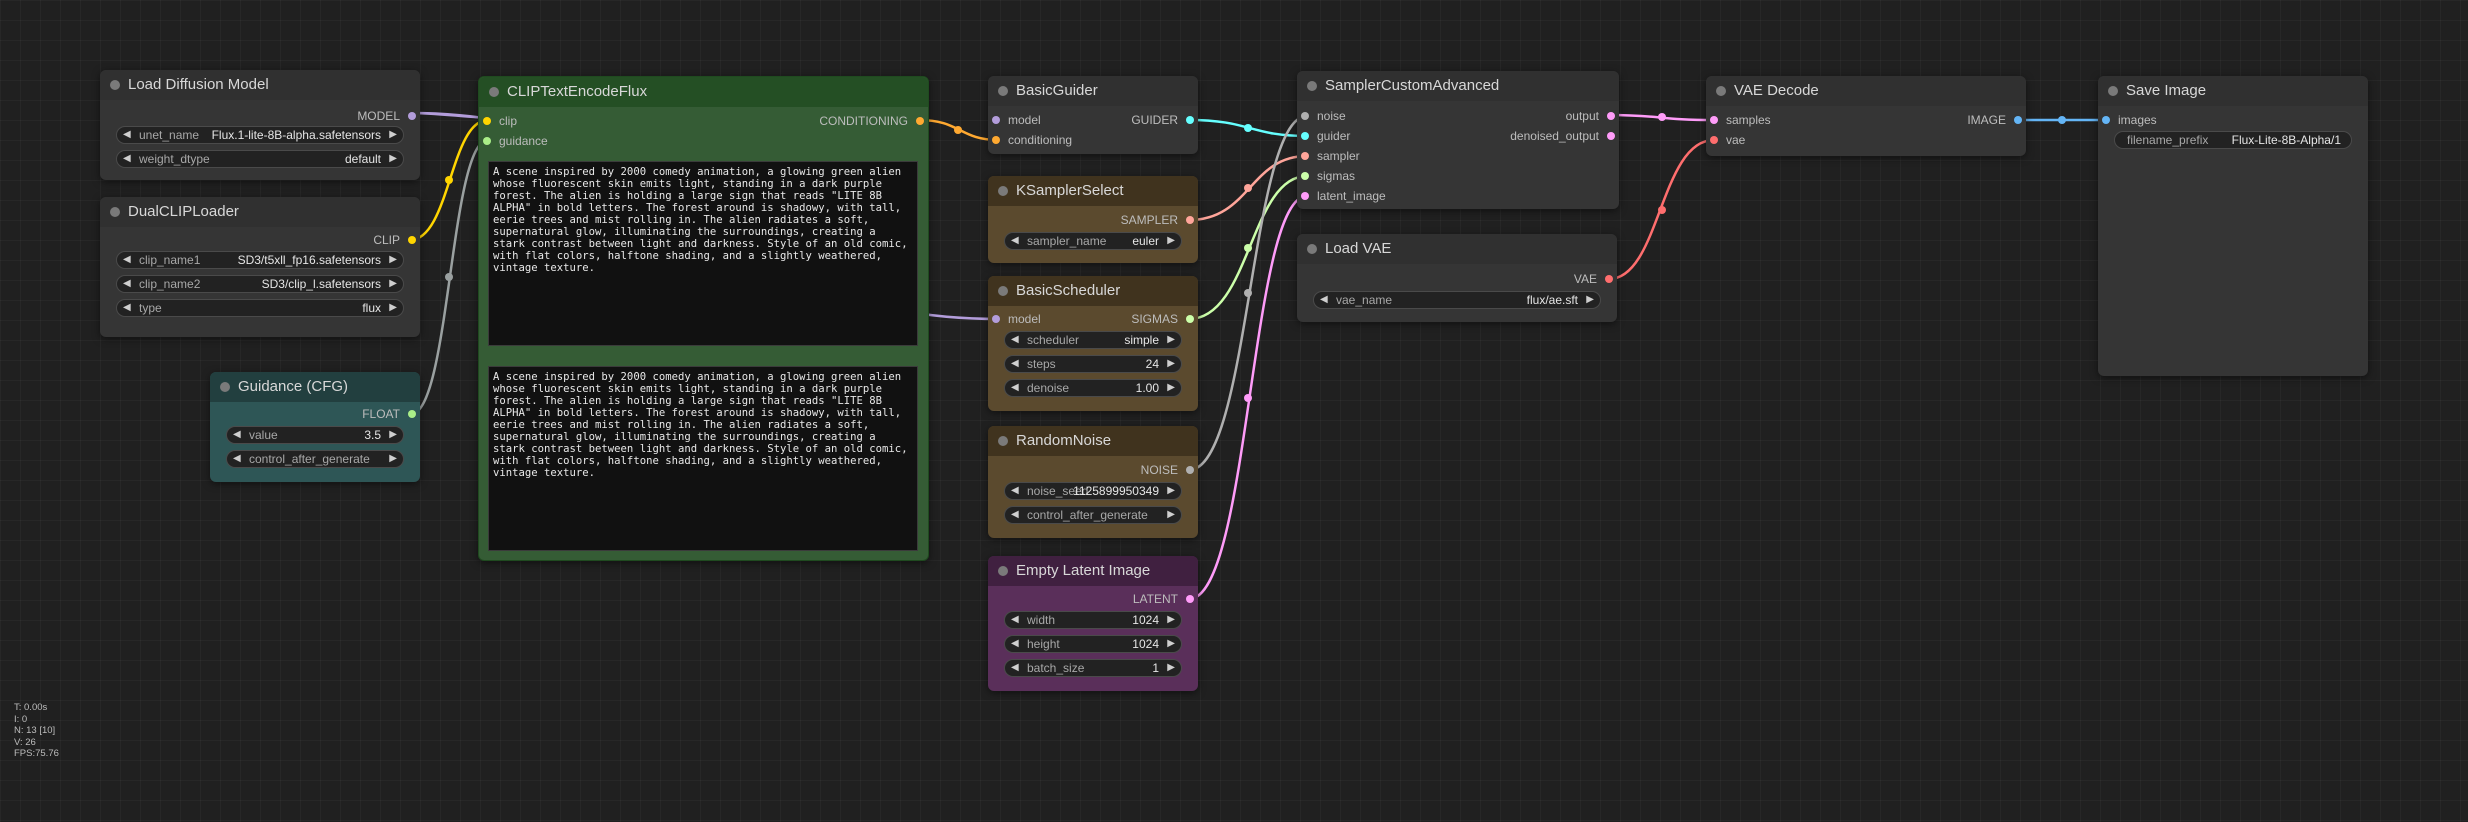 This screenshot has height=822, width=2468. Describe the element at coordinates (2233, 91) in the screenshot. I see `node-title: Save Image` at that location.